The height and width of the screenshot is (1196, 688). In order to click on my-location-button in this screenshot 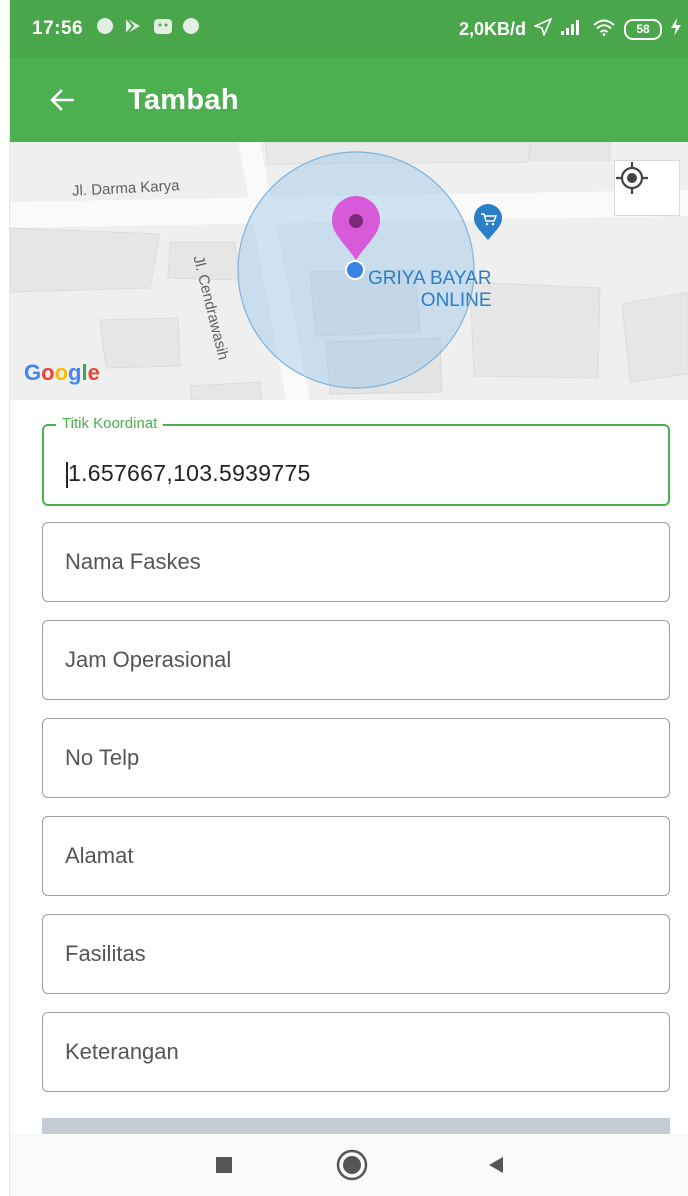, I will do `click(647, 188)`.